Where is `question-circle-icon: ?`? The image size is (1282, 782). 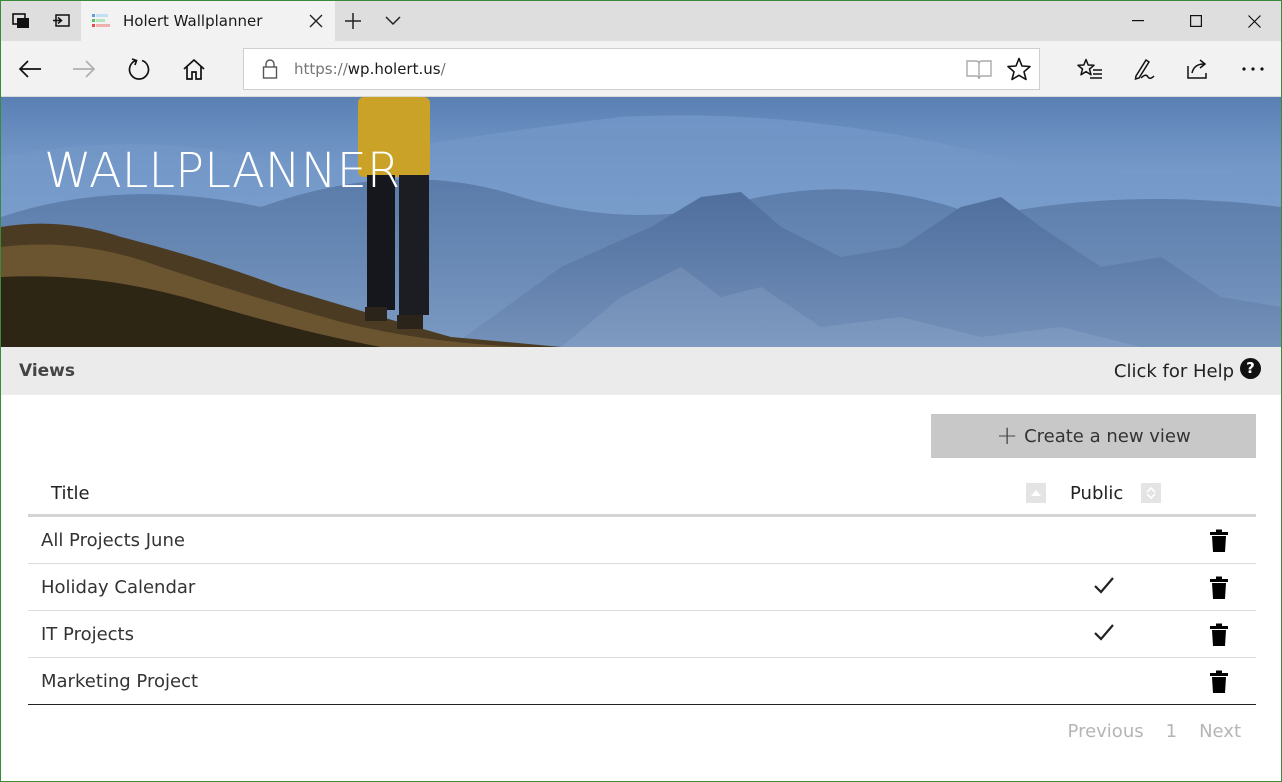
question-circle-icon: ? is located at coordinates (1250, 368).